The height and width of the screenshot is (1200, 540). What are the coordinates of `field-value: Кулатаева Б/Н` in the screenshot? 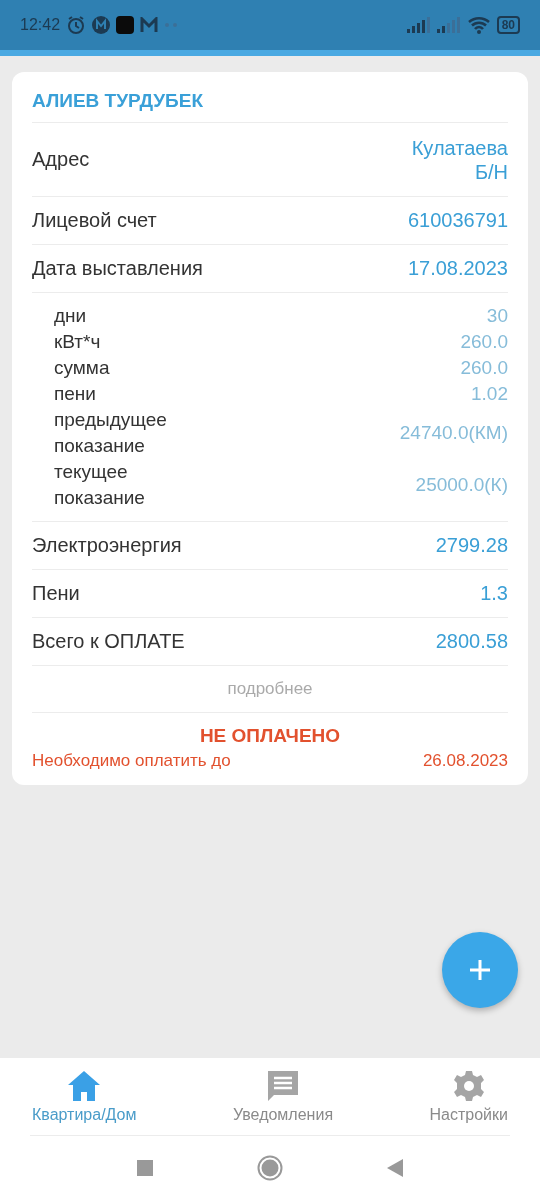 It's located at (459, 159).